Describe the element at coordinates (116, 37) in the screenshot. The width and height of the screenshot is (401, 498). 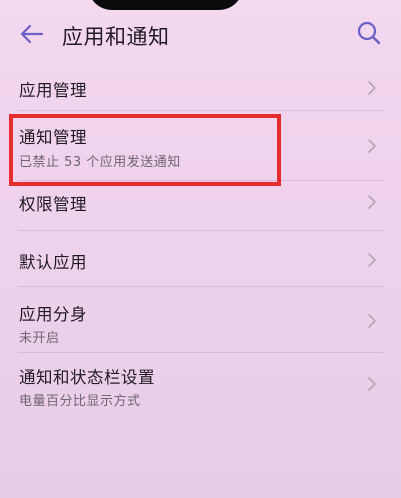
I see `page-title: 应用和通知` at that location.